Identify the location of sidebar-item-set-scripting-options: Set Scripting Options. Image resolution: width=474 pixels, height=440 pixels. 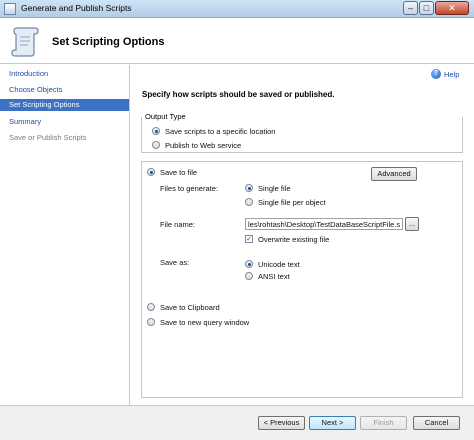
(64, 105).